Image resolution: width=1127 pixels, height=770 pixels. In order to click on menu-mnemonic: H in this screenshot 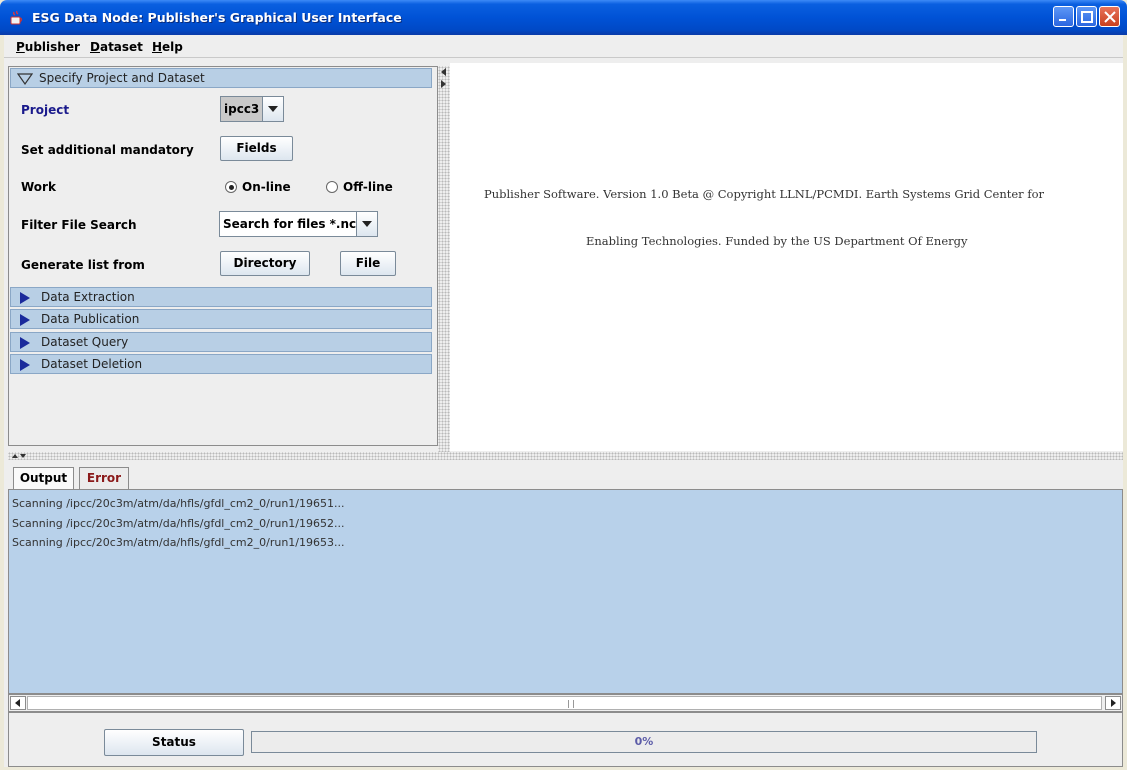, I will do `click(157, 47)`.